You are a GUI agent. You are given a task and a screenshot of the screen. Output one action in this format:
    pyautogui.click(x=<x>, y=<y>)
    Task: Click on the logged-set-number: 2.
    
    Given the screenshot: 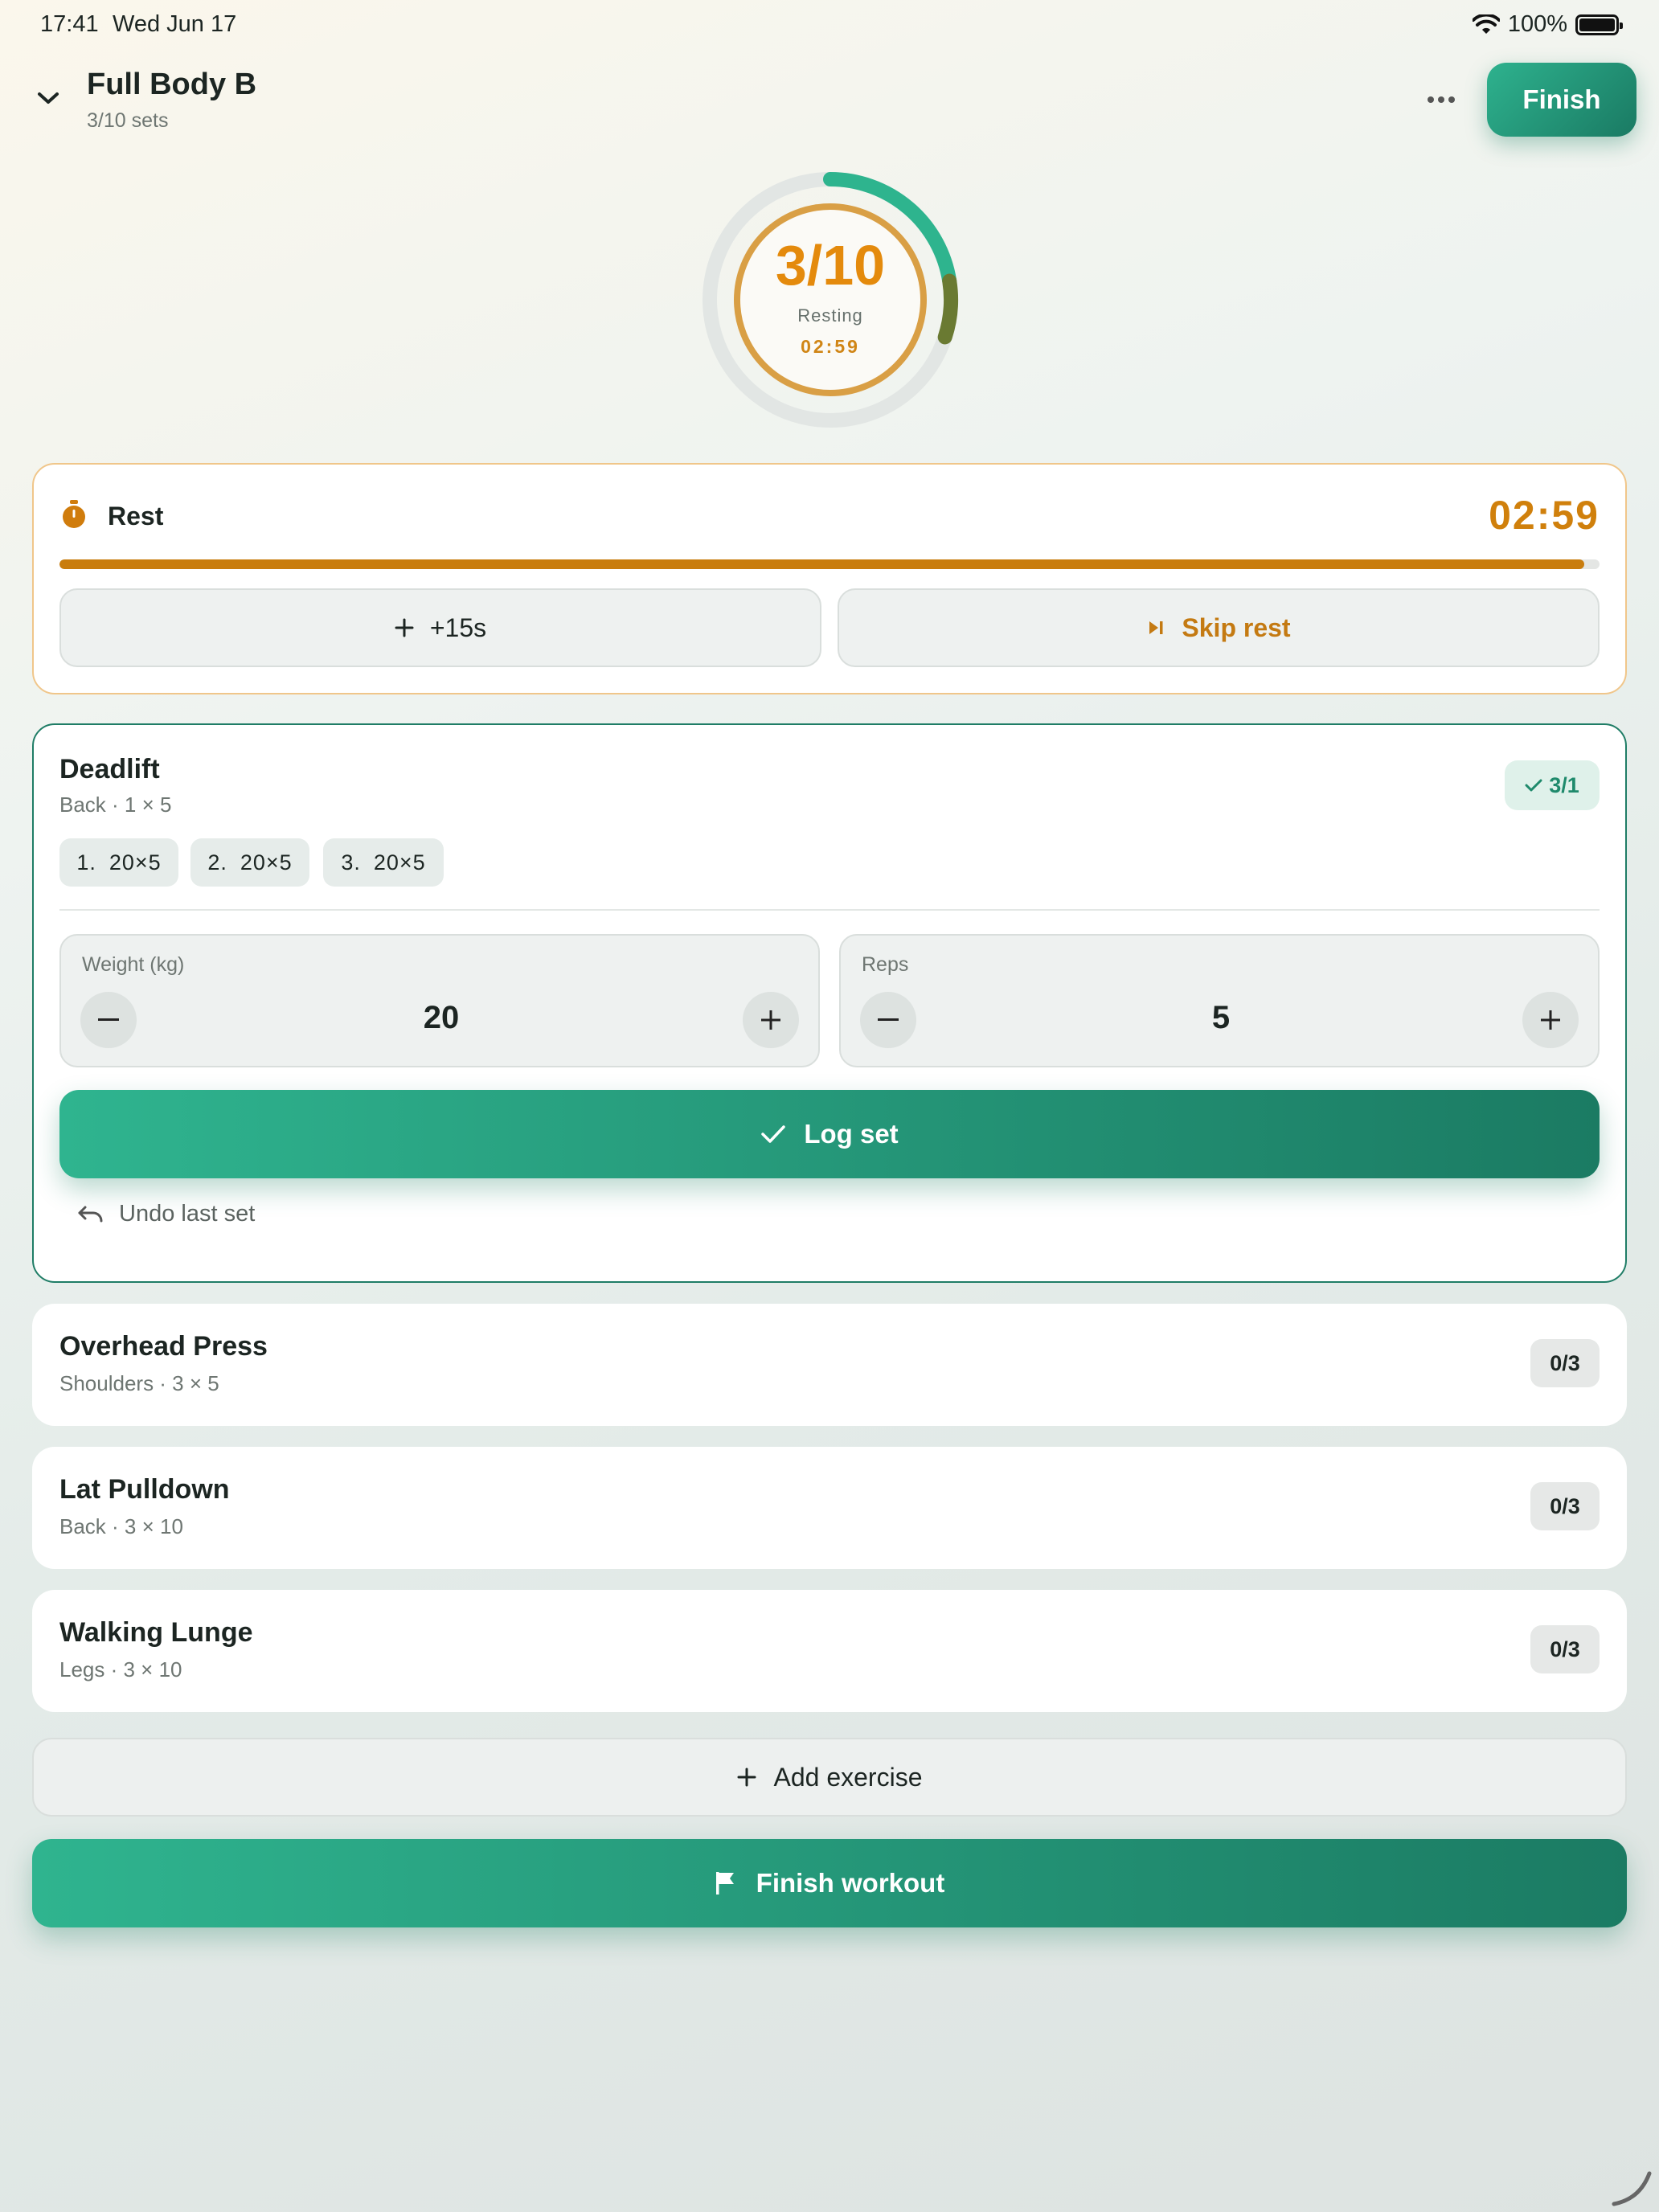 What is the action you would take?
    pyautogui.click(x=217, y=863)
    